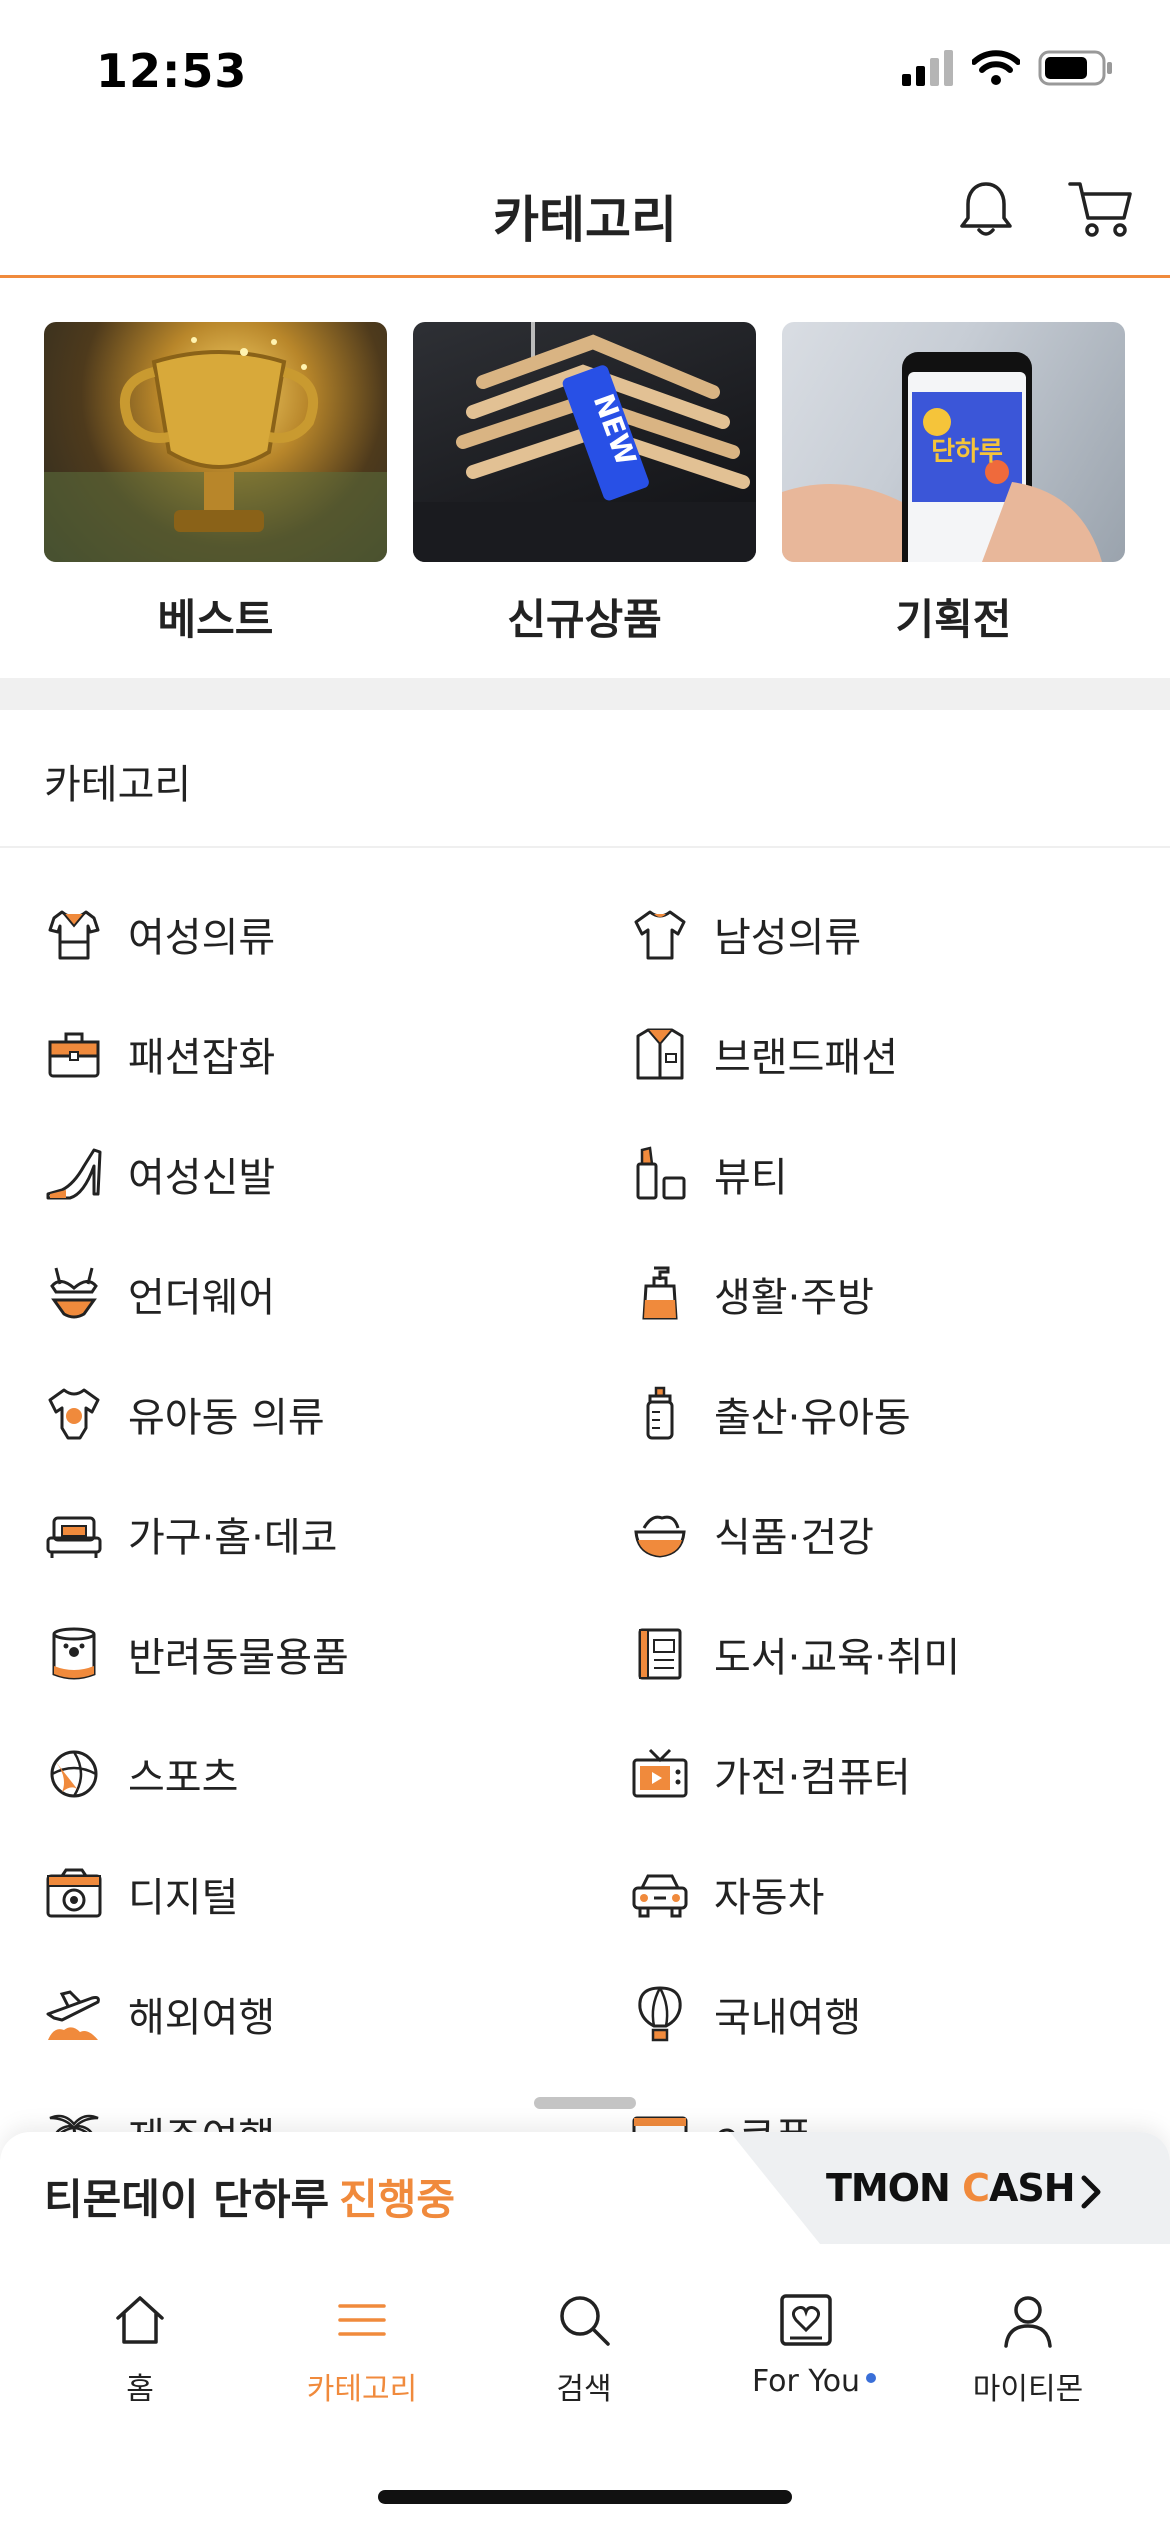 The image size is (1170, 2532). What do you see at coordinates (660, 1654) in the screenshot?
I see `book-icon` at bounding box center [660, 1654].